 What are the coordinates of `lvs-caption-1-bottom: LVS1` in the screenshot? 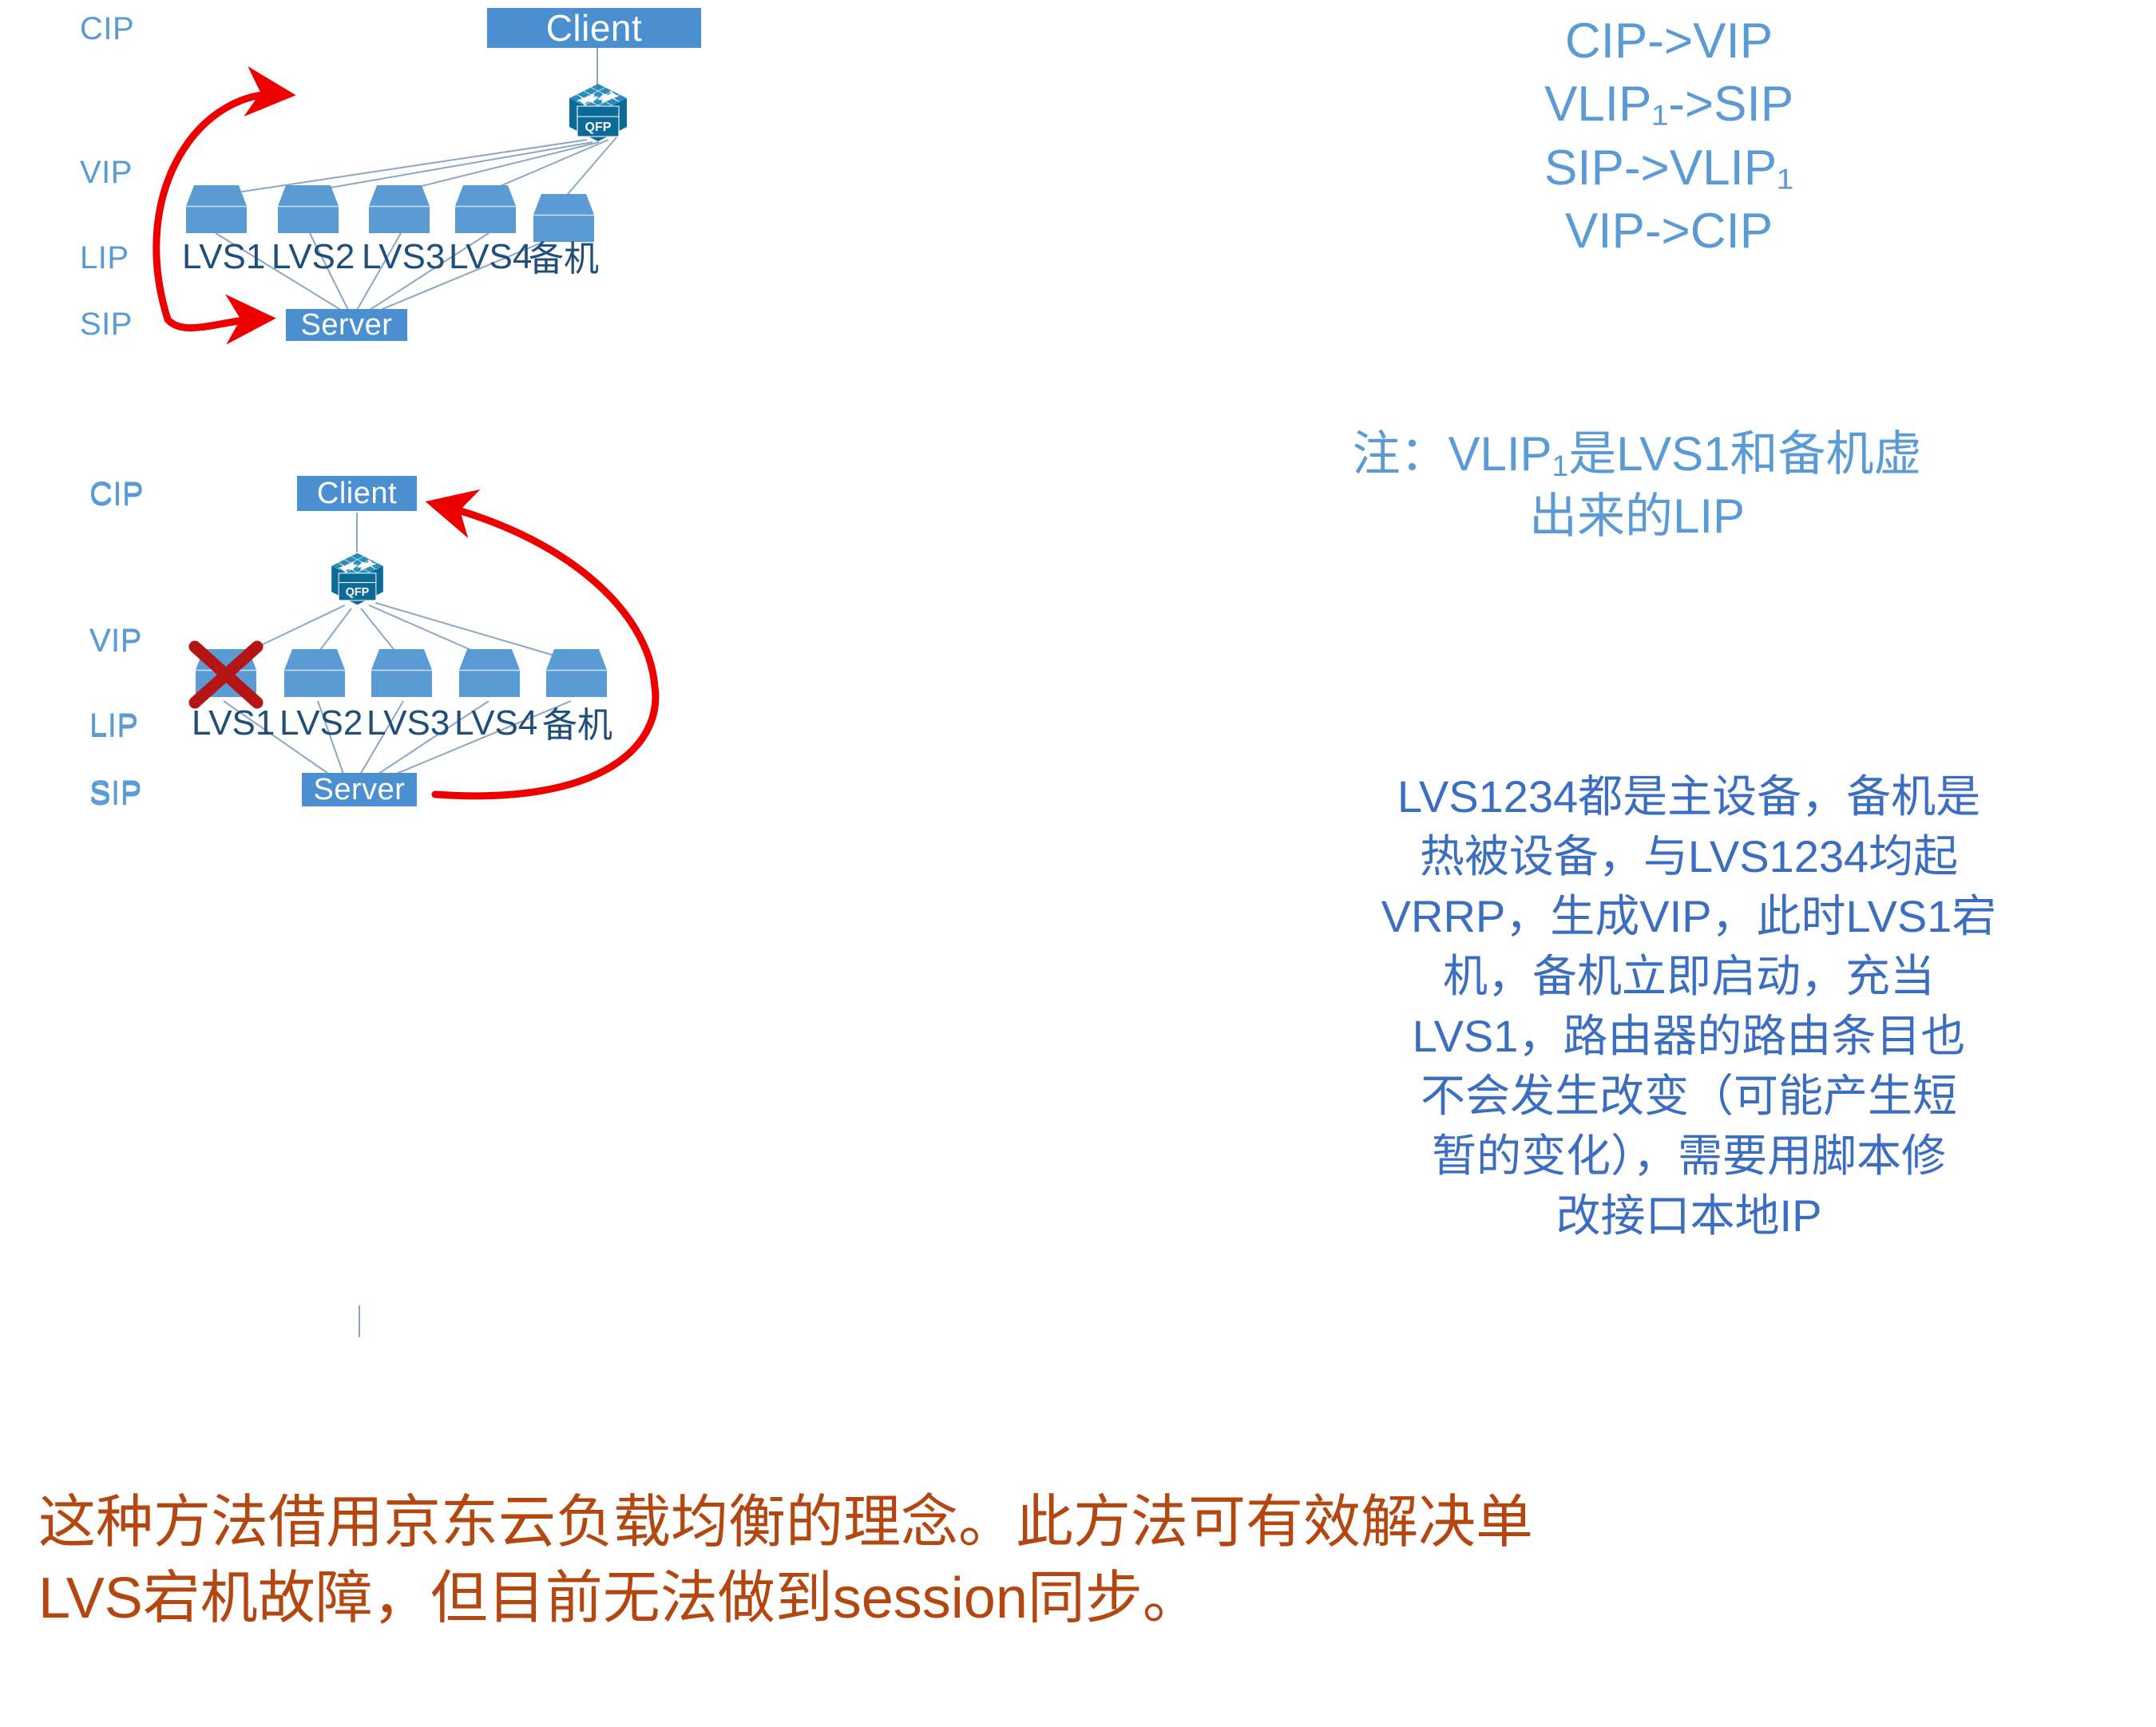 It's located at (233, 723).